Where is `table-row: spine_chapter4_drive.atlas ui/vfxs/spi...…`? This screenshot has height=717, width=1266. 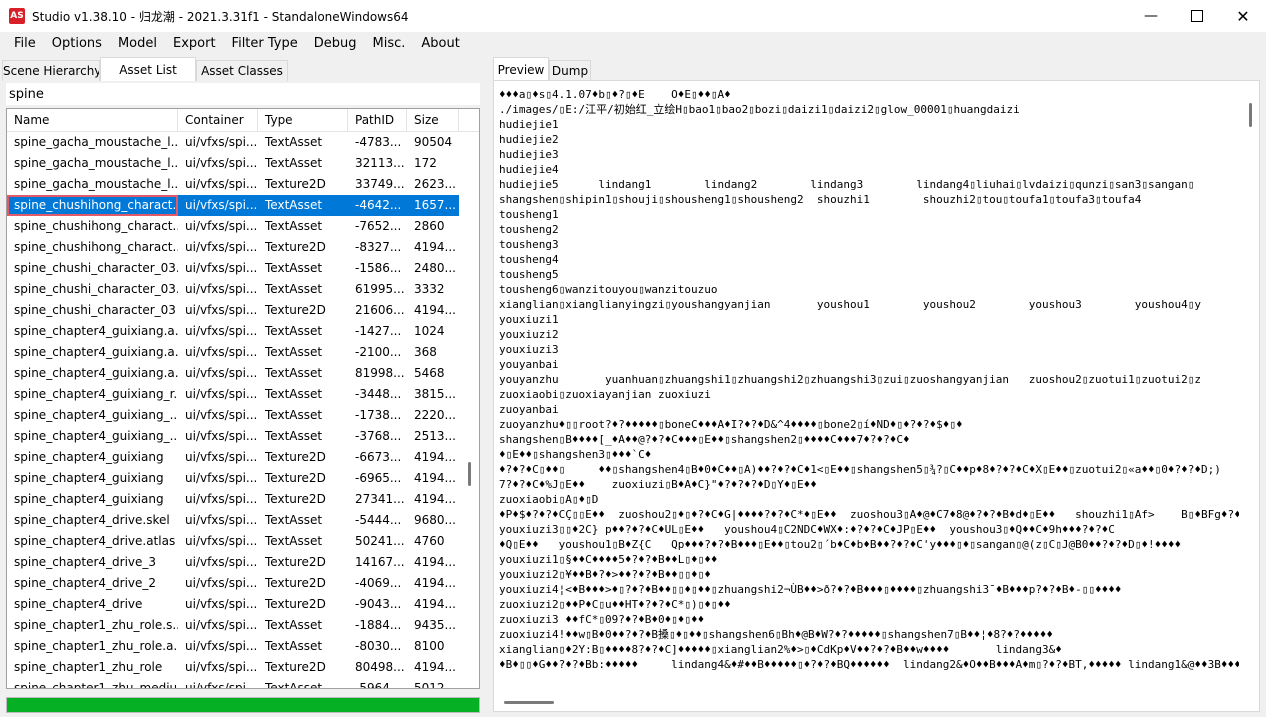
table-row: spine_chapter4_drive.atlas ui/vfxs/spi...… is located at coordinates (233, 541).